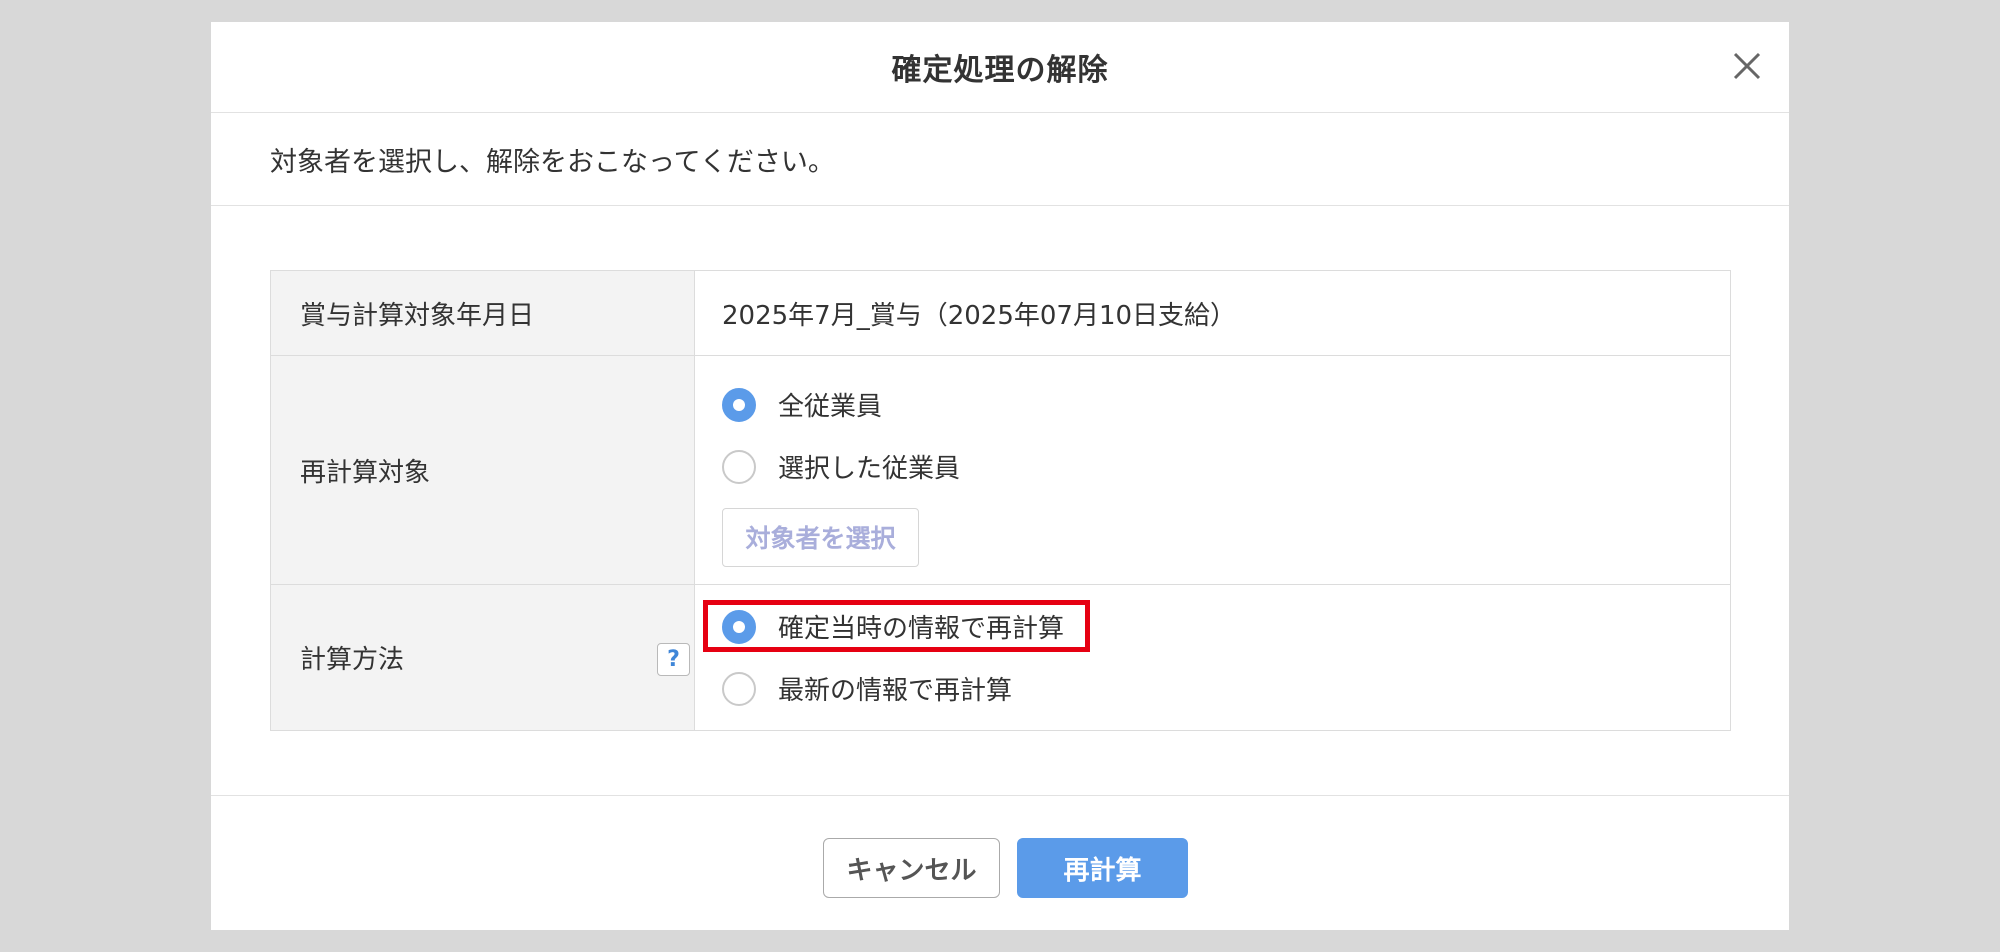 This screenshot has height=952, width=2000. I want to click on dialog-title: 確定処理の解除, so click(1000, 70).